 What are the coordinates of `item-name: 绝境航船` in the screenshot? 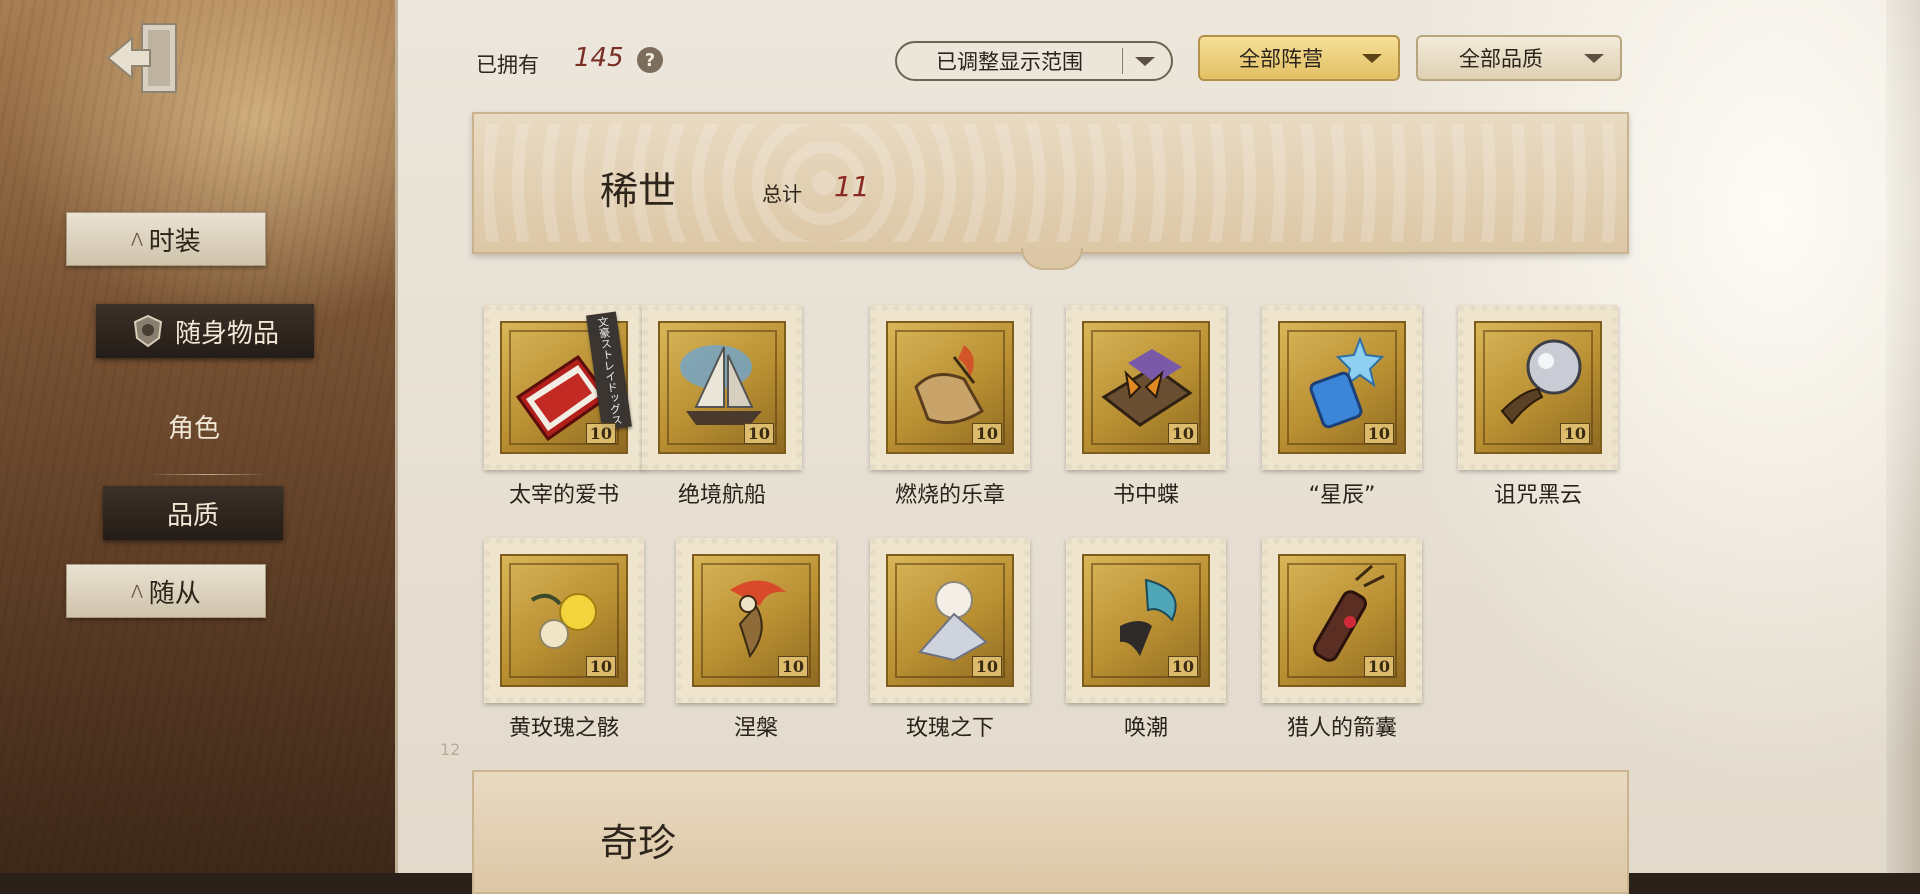 It's located at (721, 495).